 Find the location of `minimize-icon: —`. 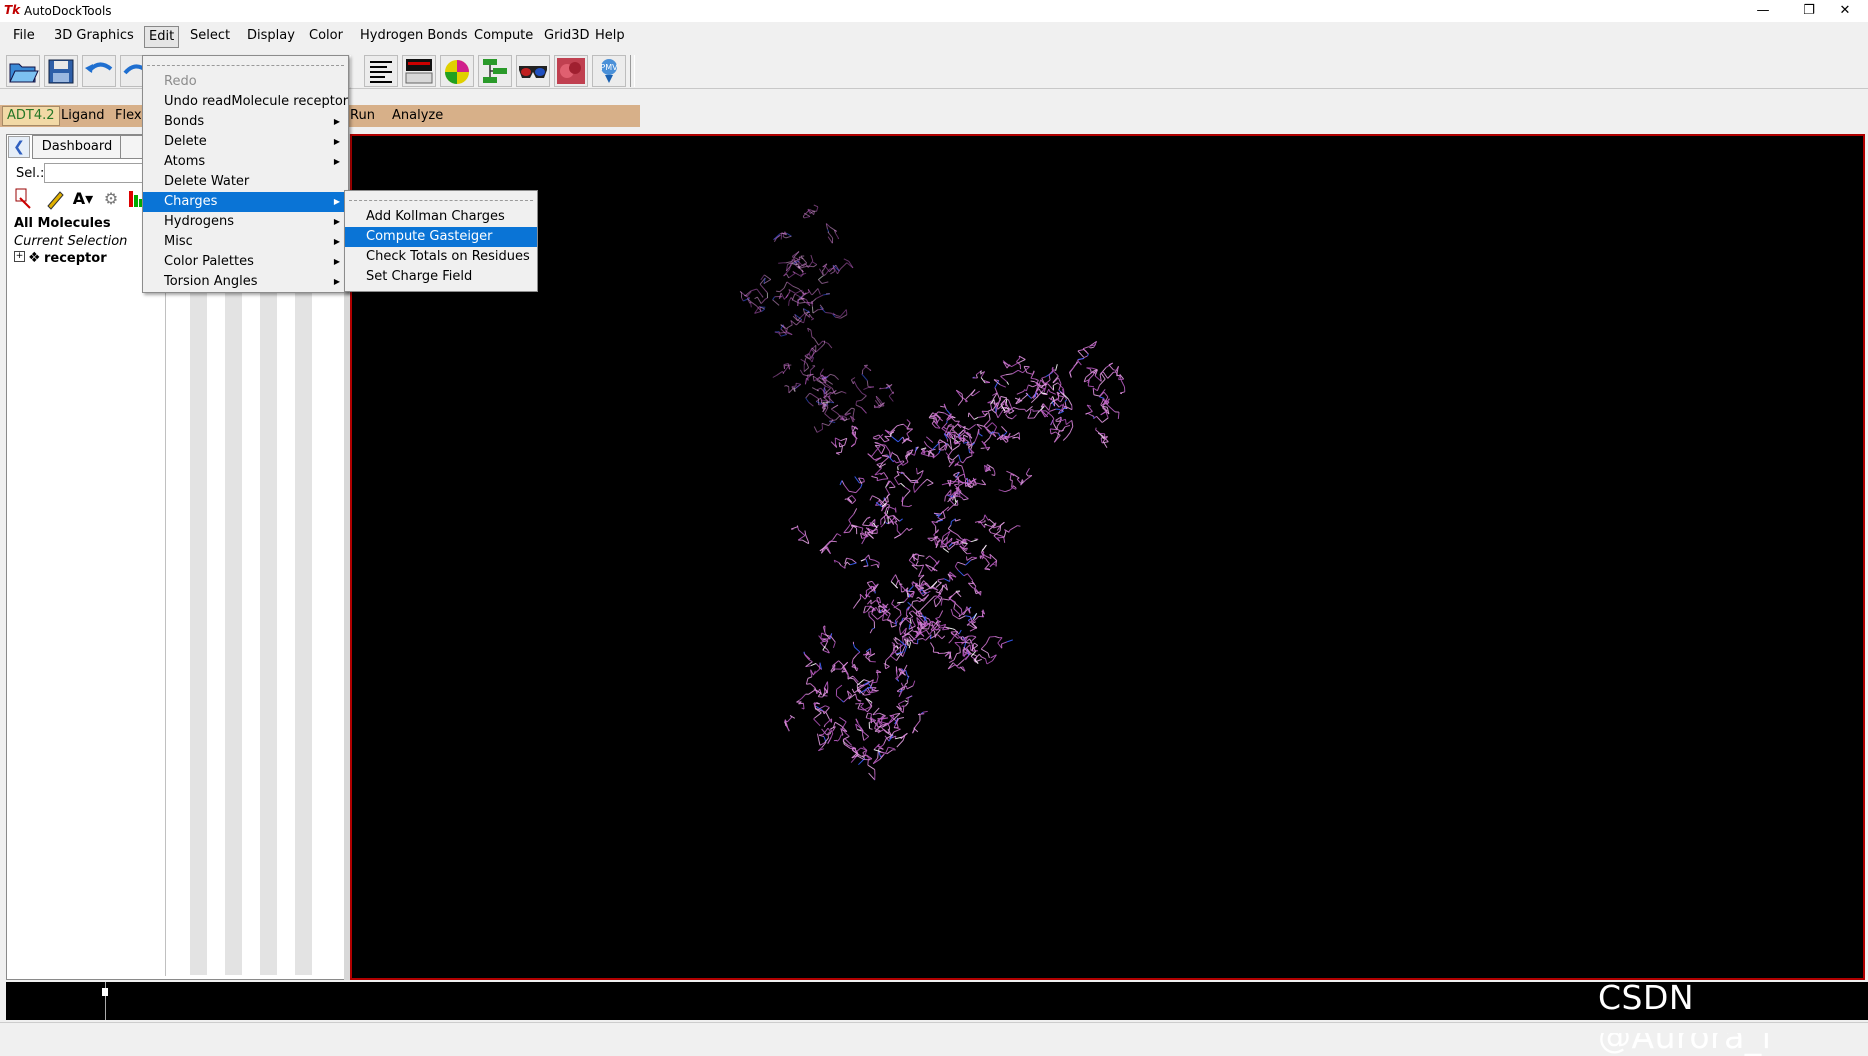

minimize-icon: — is located at coordinates (1763, 11).